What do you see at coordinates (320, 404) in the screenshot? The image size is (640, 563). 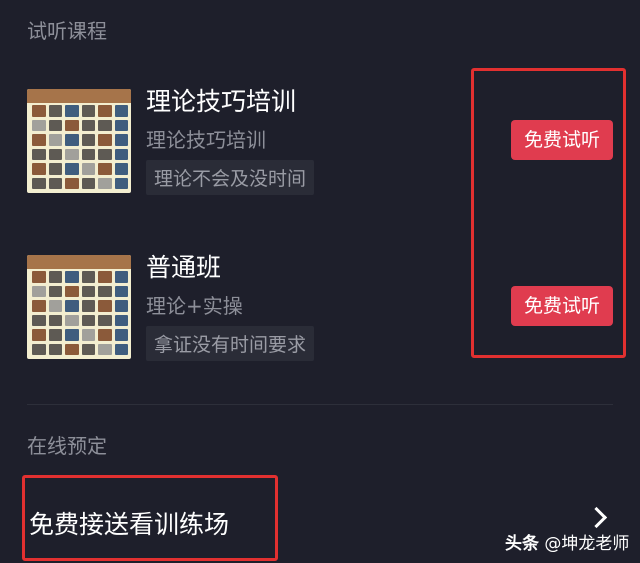 I see `section-divider` at bounding box center [320, 404].